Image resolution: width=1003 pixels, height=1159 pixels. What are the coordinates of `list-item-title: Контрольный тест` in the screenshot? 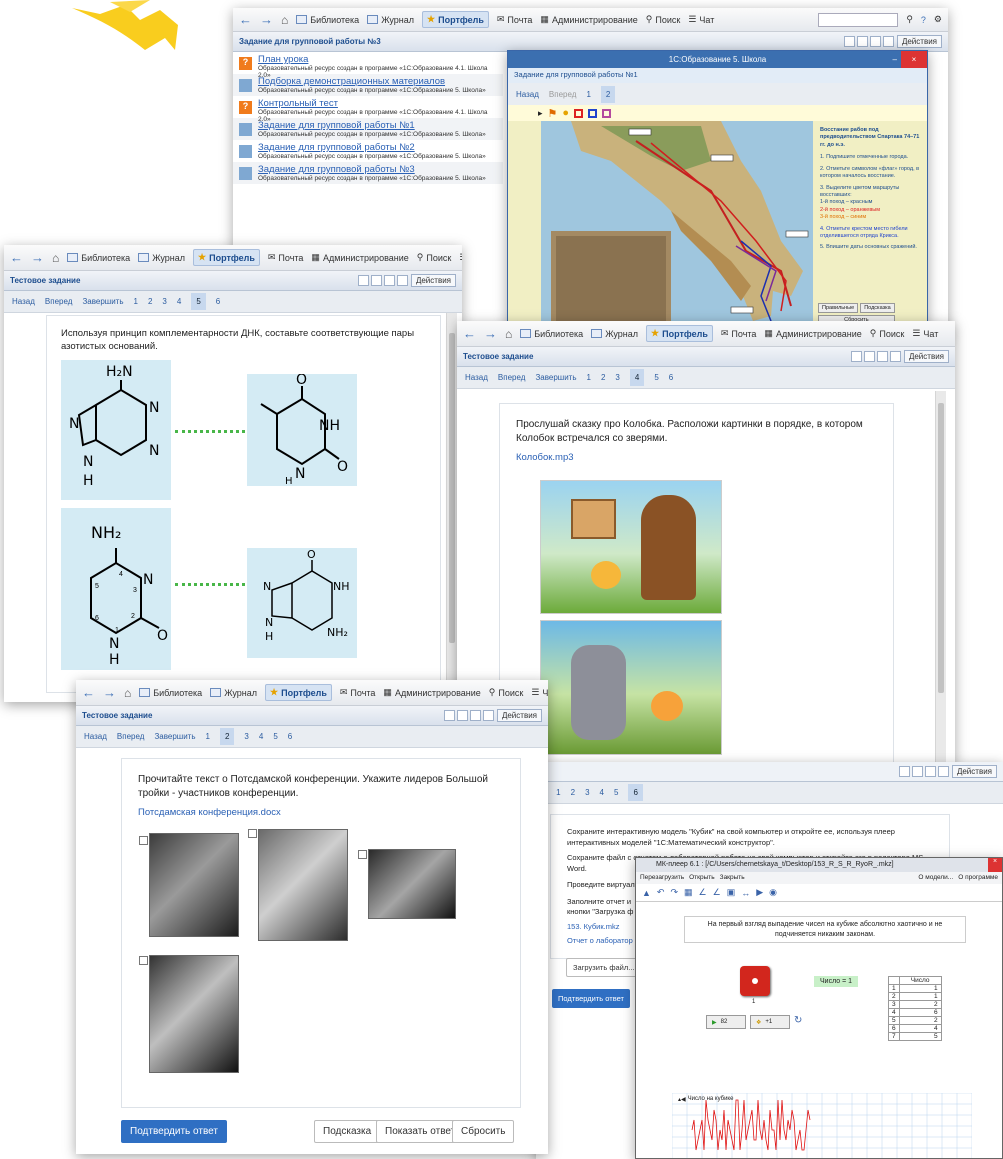 It's located at (377, 103).